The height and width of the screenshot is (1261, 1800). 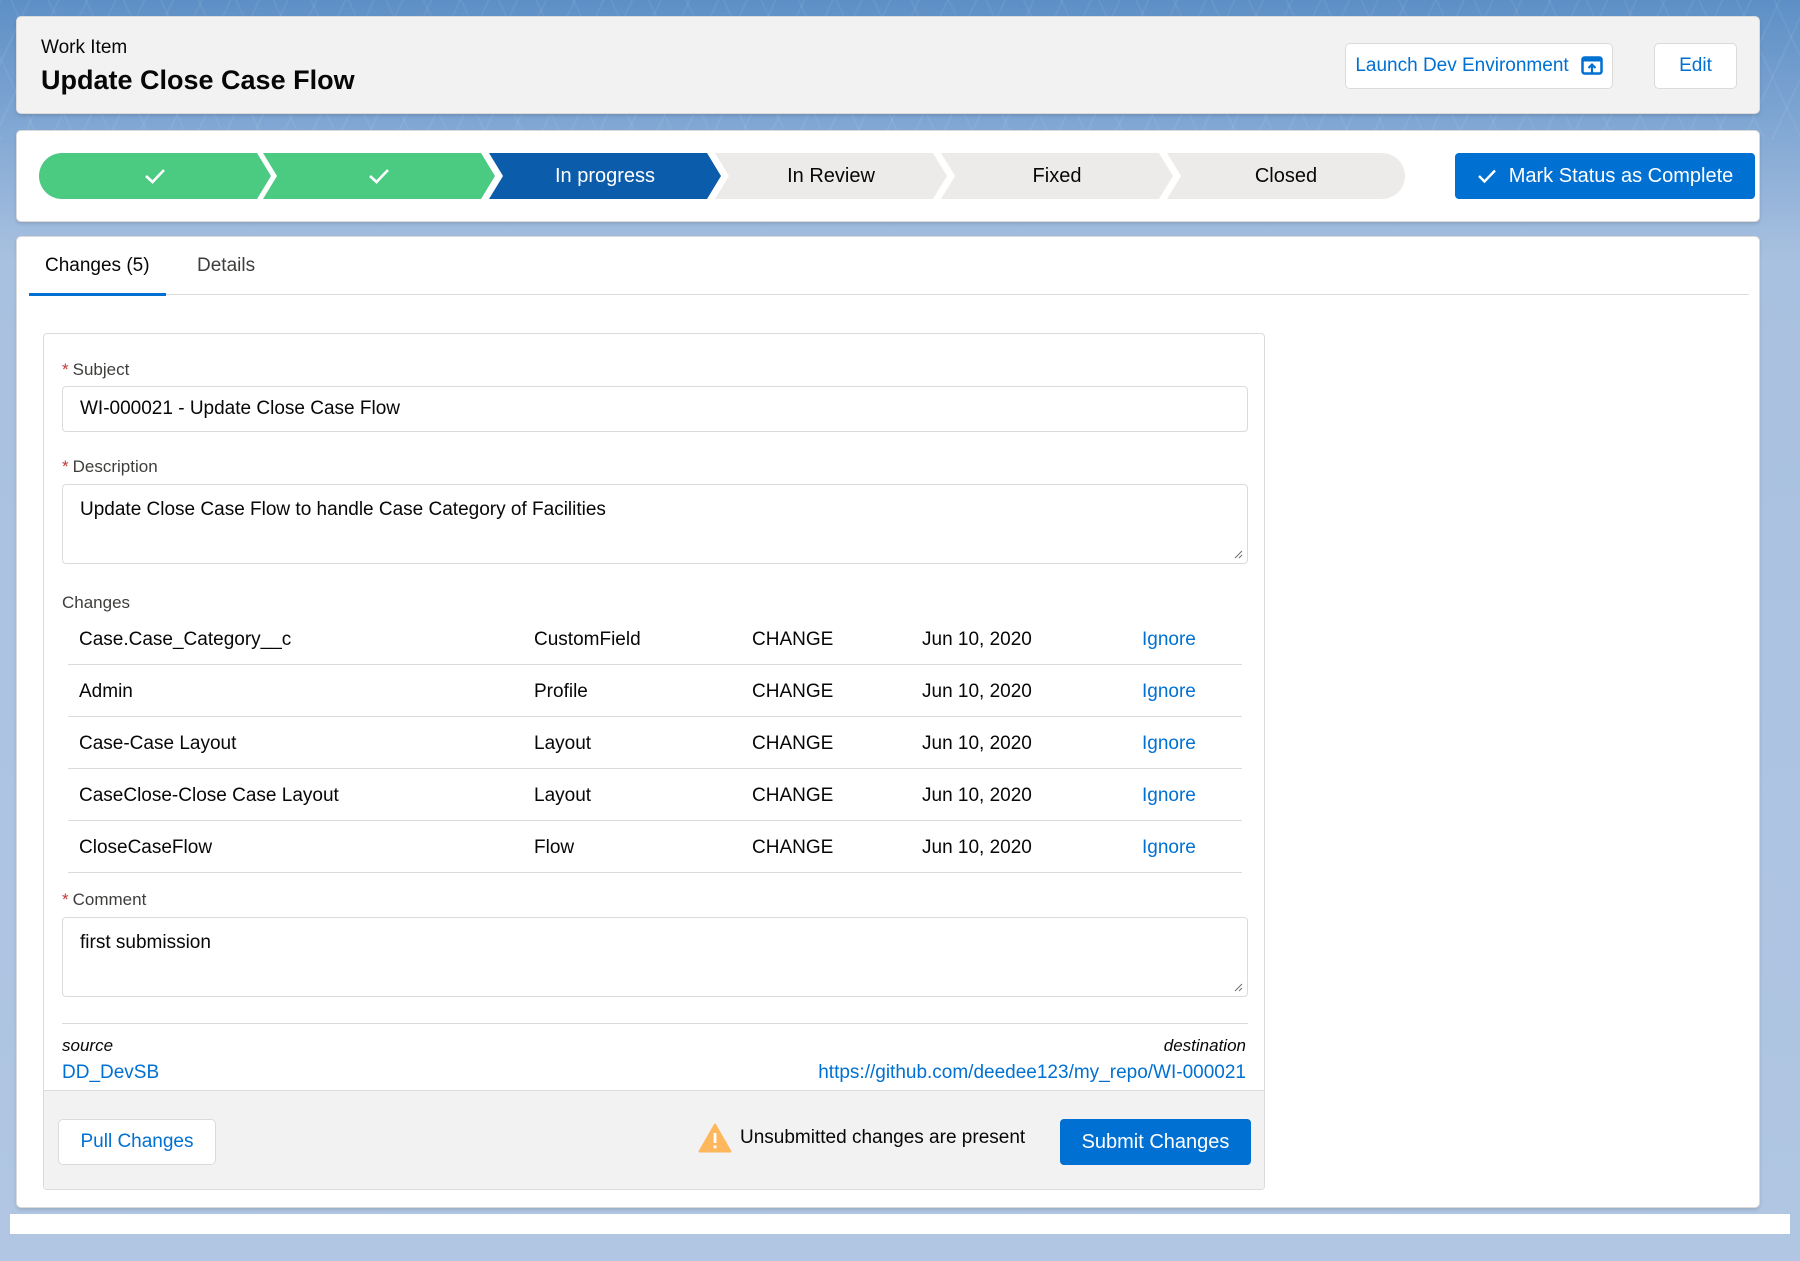 I want to click on unsubmitted-warning: Unsubmitted changes are present, so click(x=861, y=1138).